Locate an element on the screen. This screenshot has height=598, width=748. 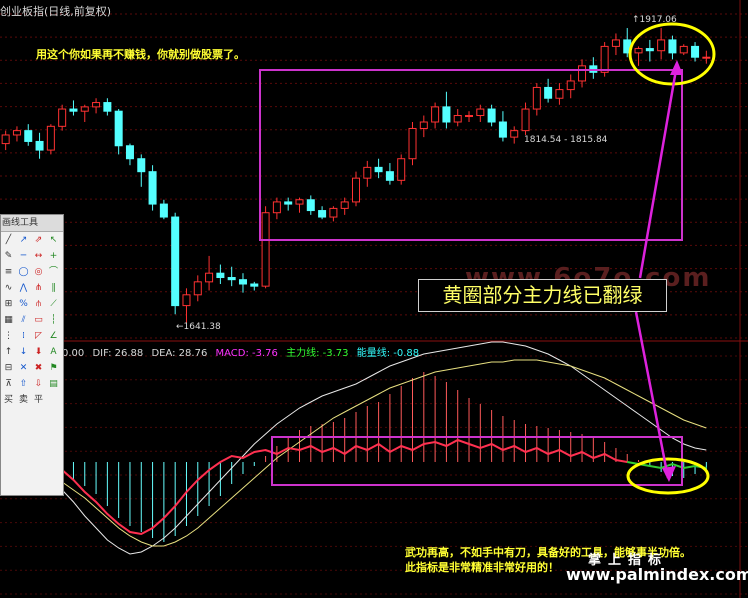
circle-tool-icon: ◯ is located at coordinates (23, 272).